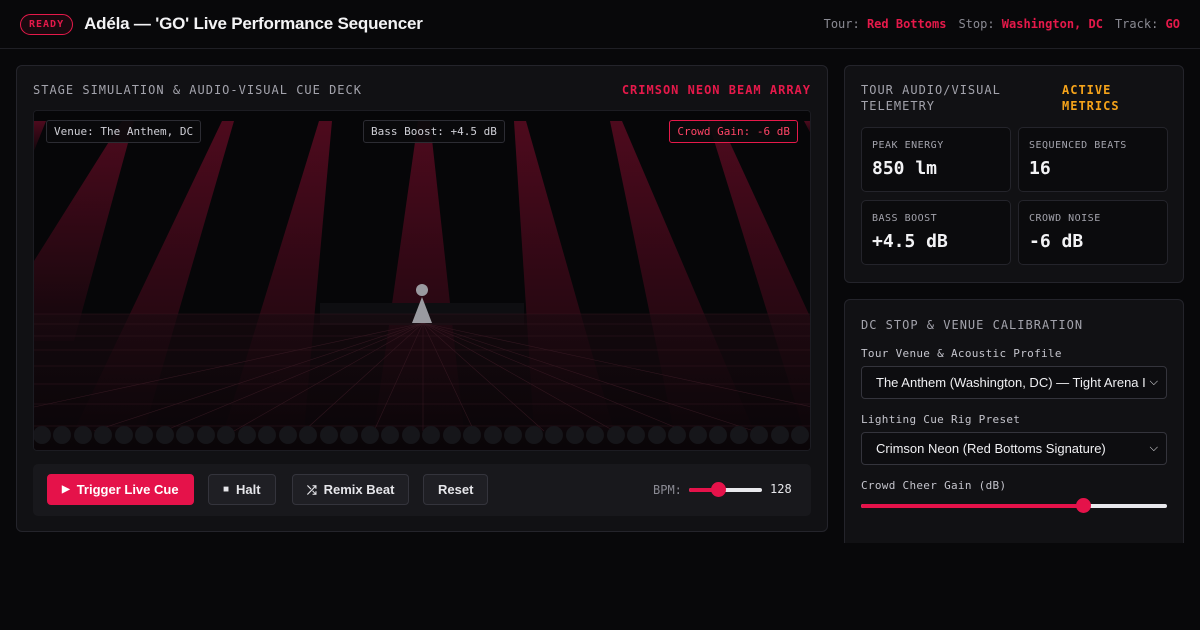  I want to click on shuffle-icon: ⤮, so click(312, 489).